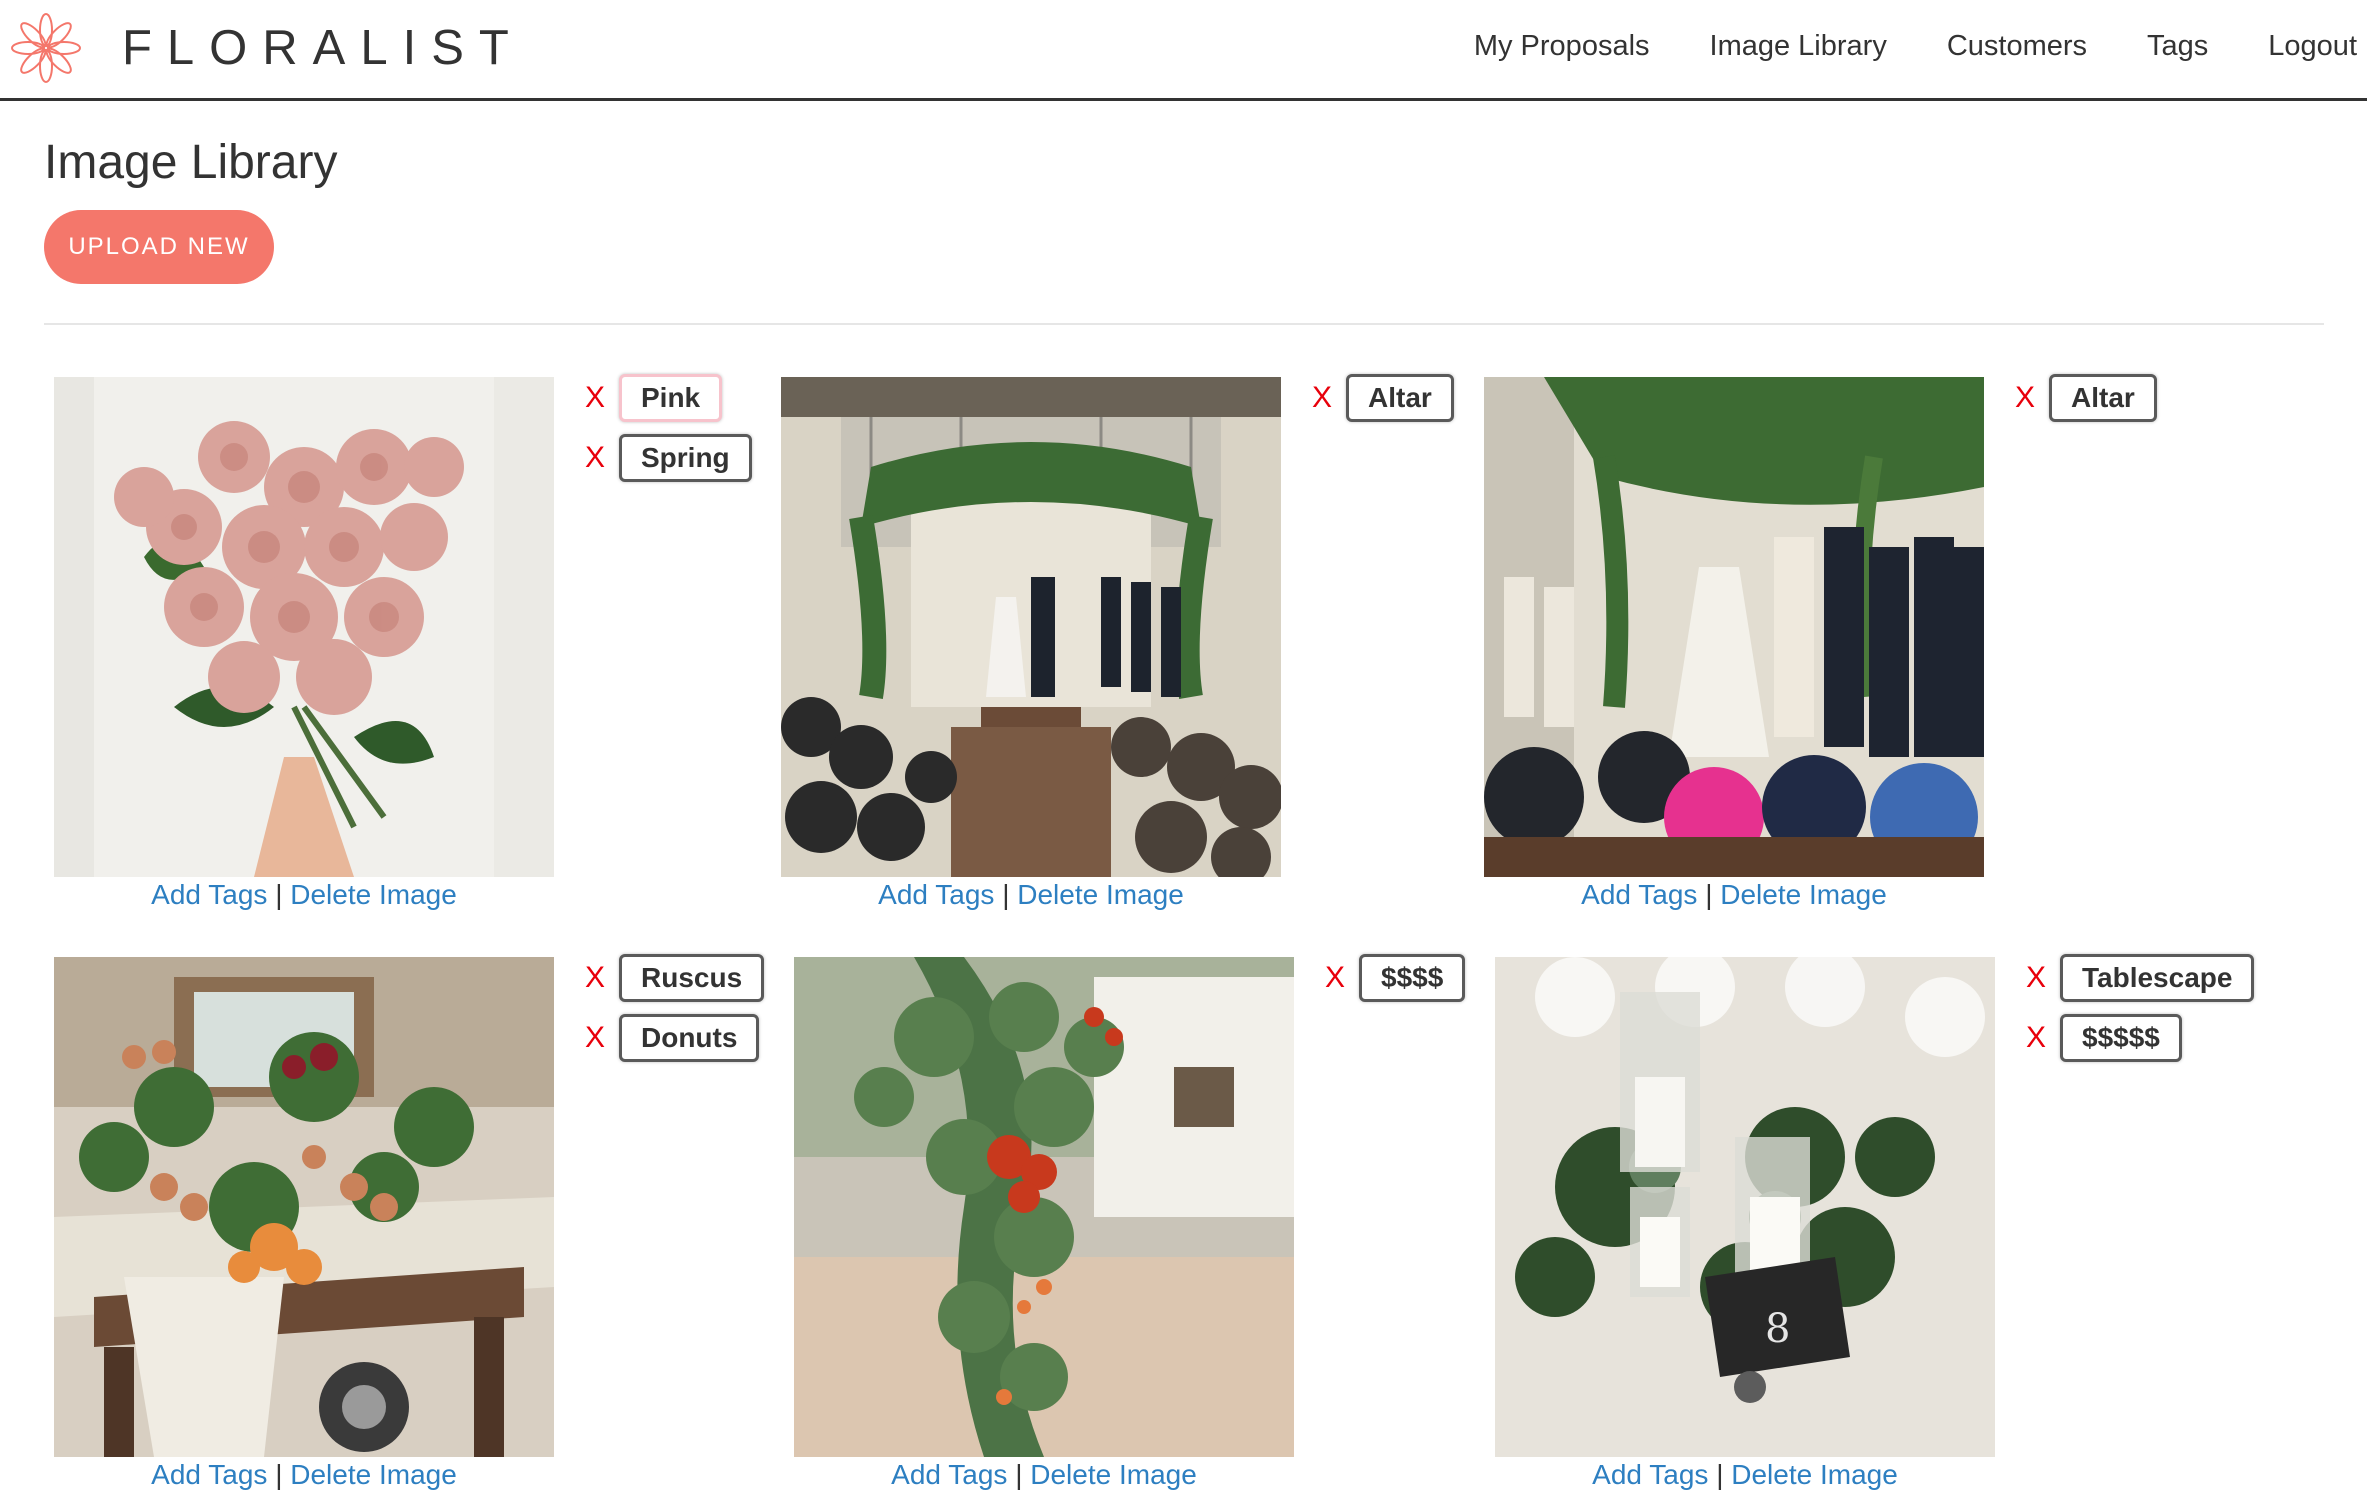 This screenshot has height=1496, width=2367. I want to click on flower-logo-icon, so click(46, 48).